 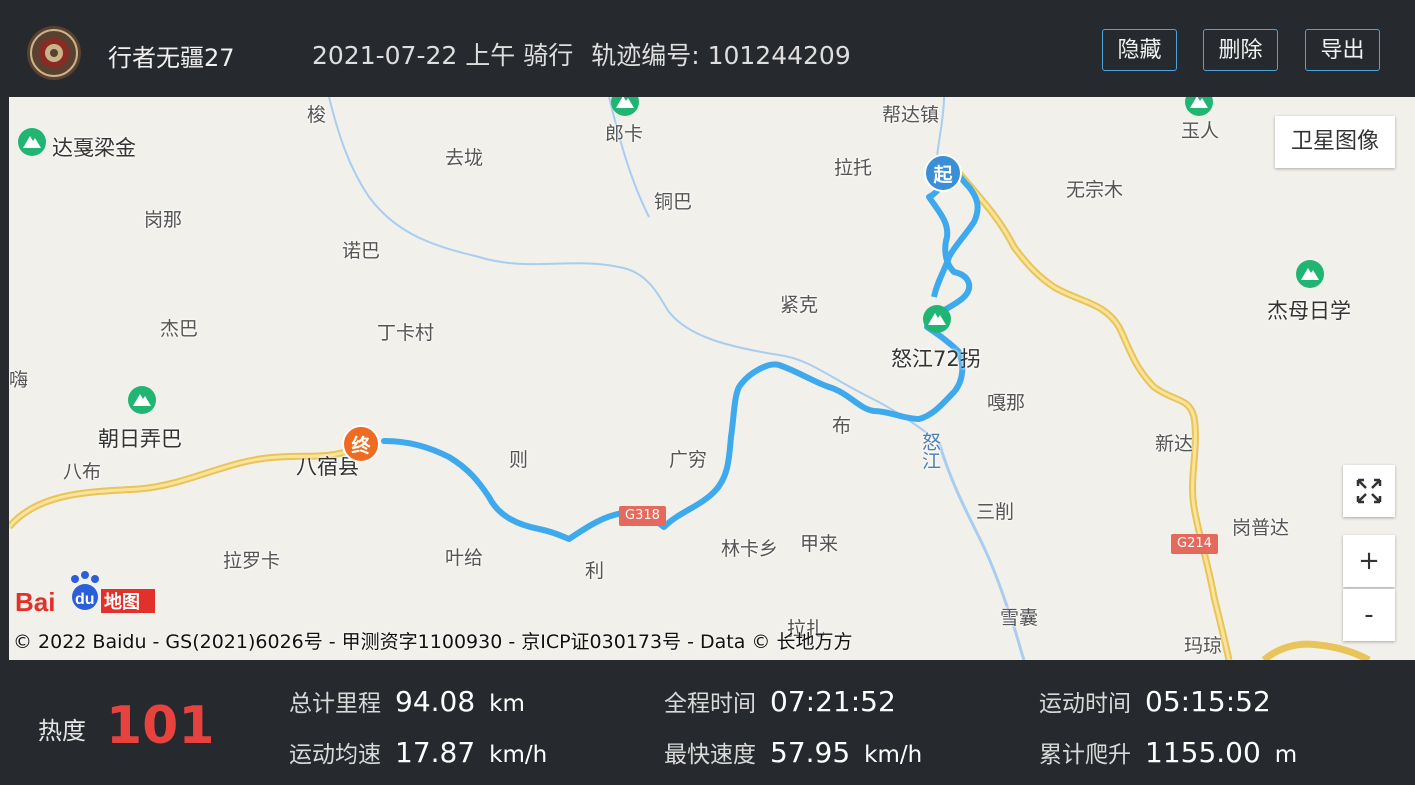 What do you see at coordinates (750, 549) in the screenshot?
I see `place-label: 林卡乡` at bounding box center [750, 549].